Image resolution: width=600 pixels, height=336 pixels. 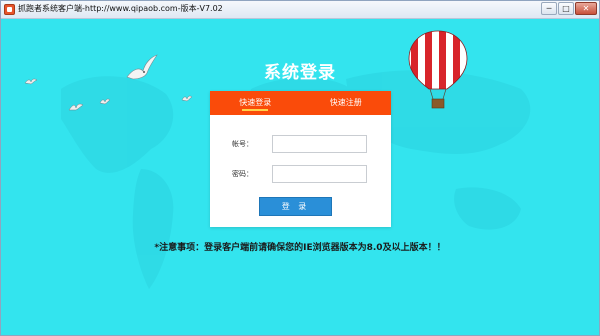 I want to click on window-title: 抓跑者系统客户端-http://www.qipaob.com-版本-V7.02, so click(x=120, y=8).